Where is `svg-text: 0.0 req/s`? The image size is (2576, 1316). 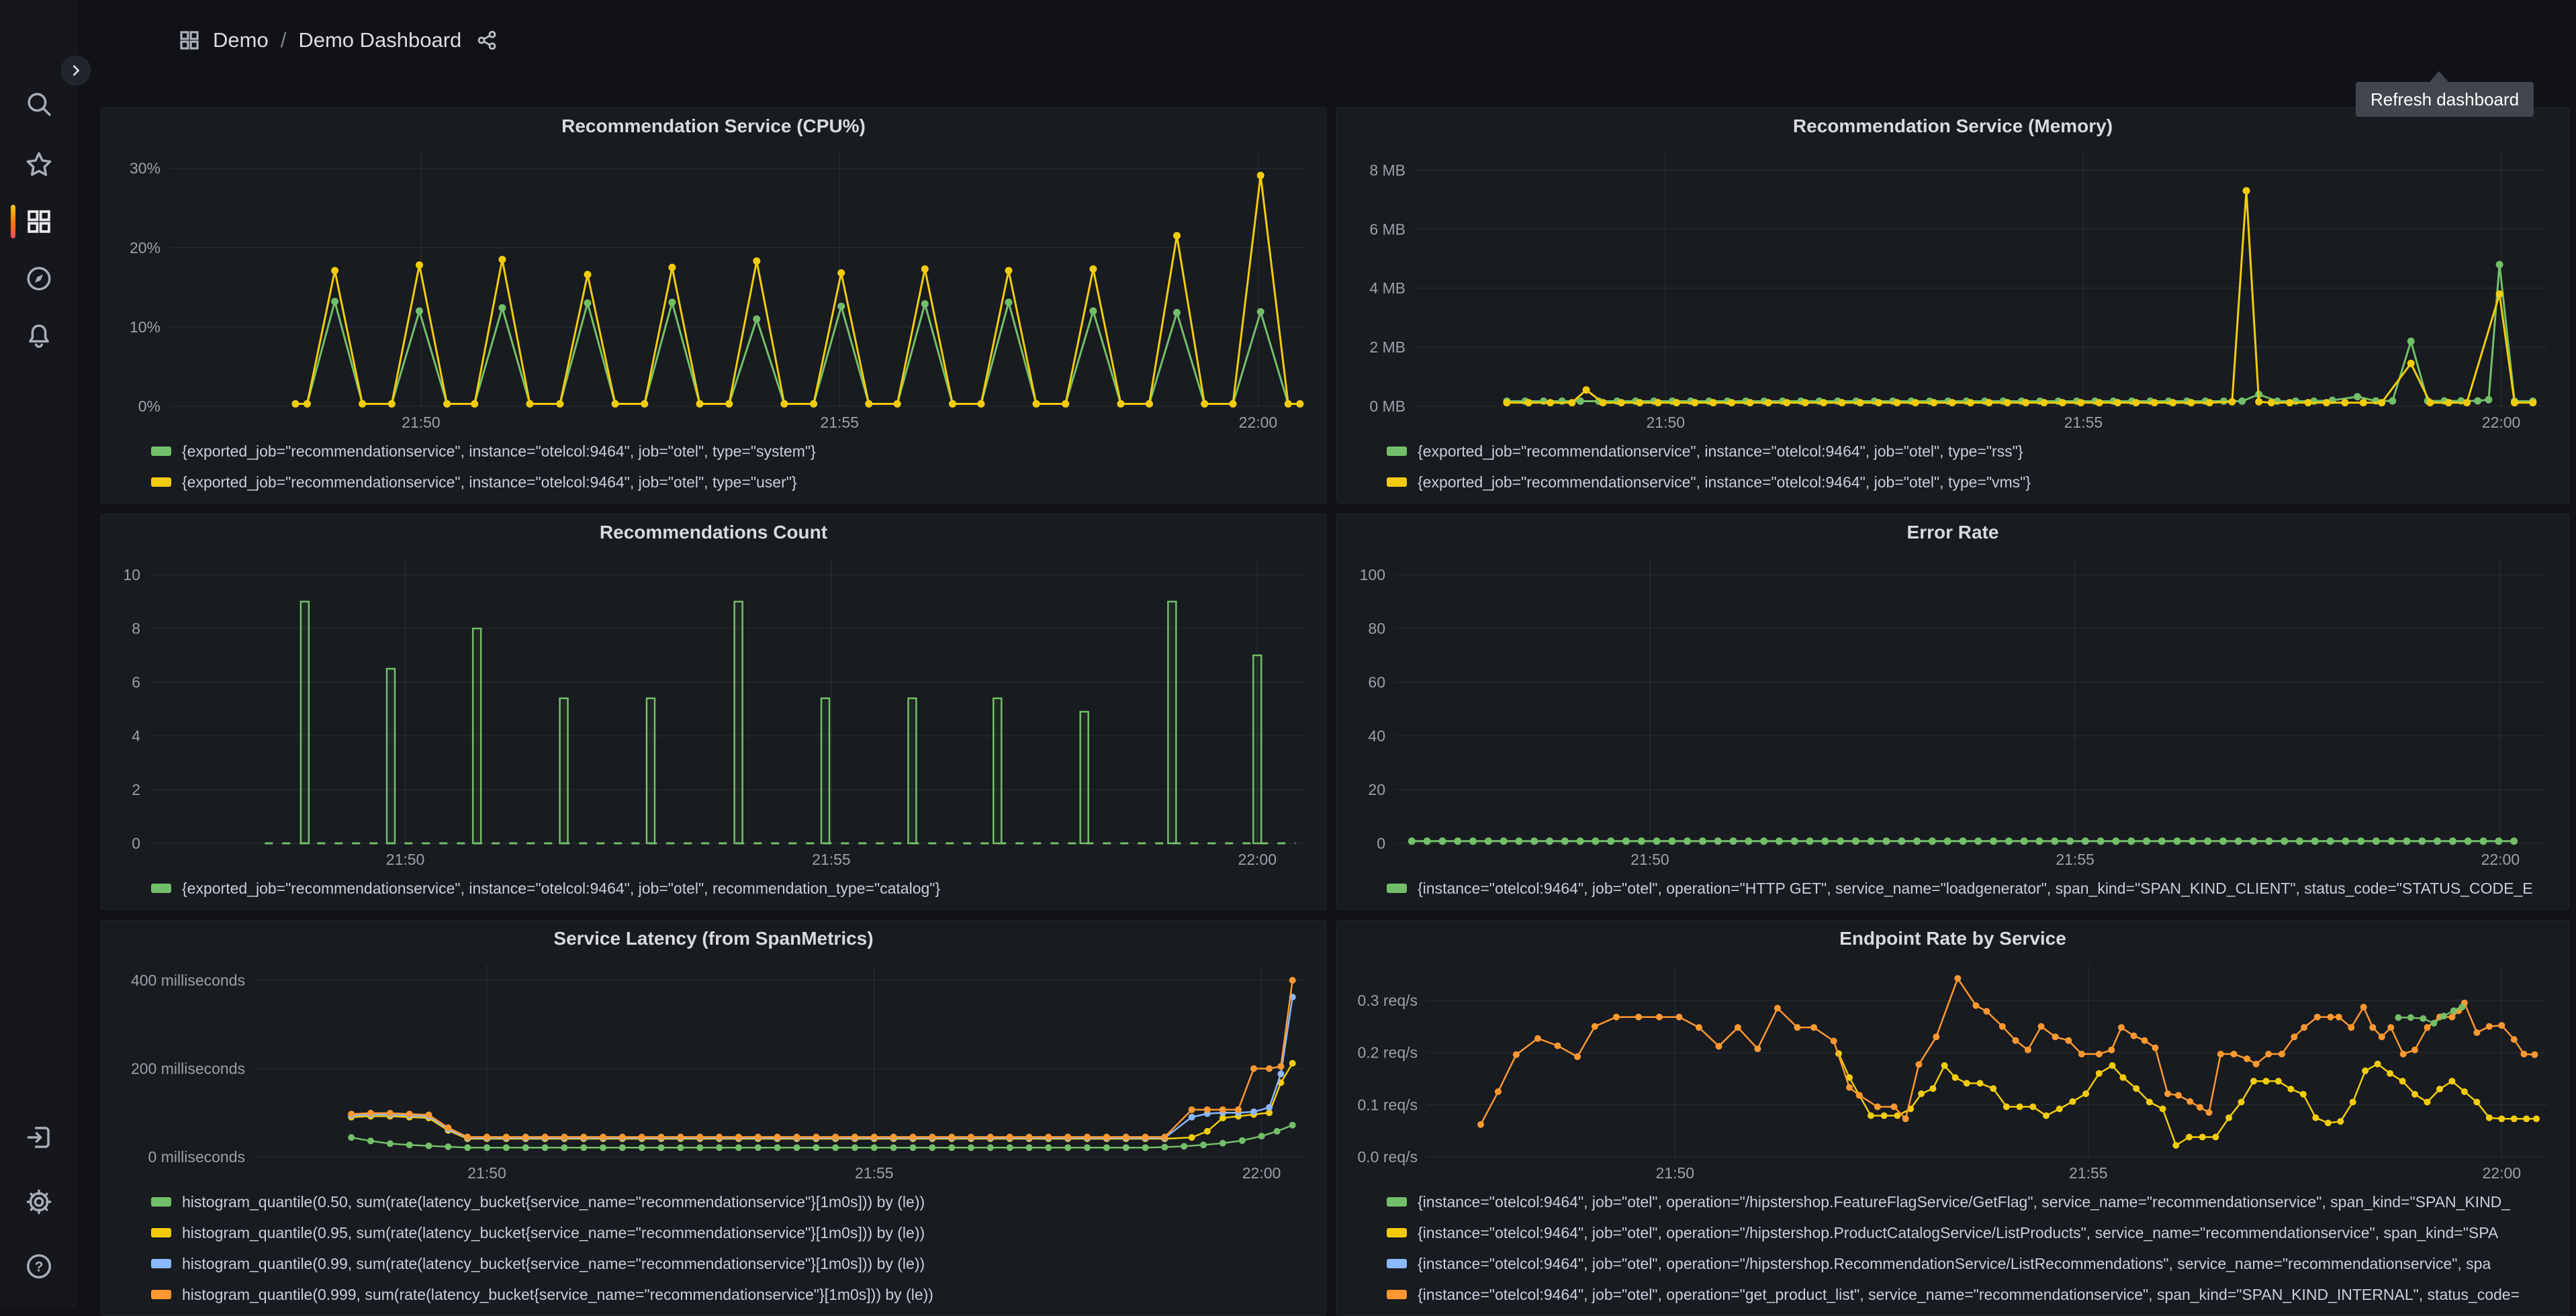
svg-text: 0.0 req/s is located at coordinates (1388, 1157).